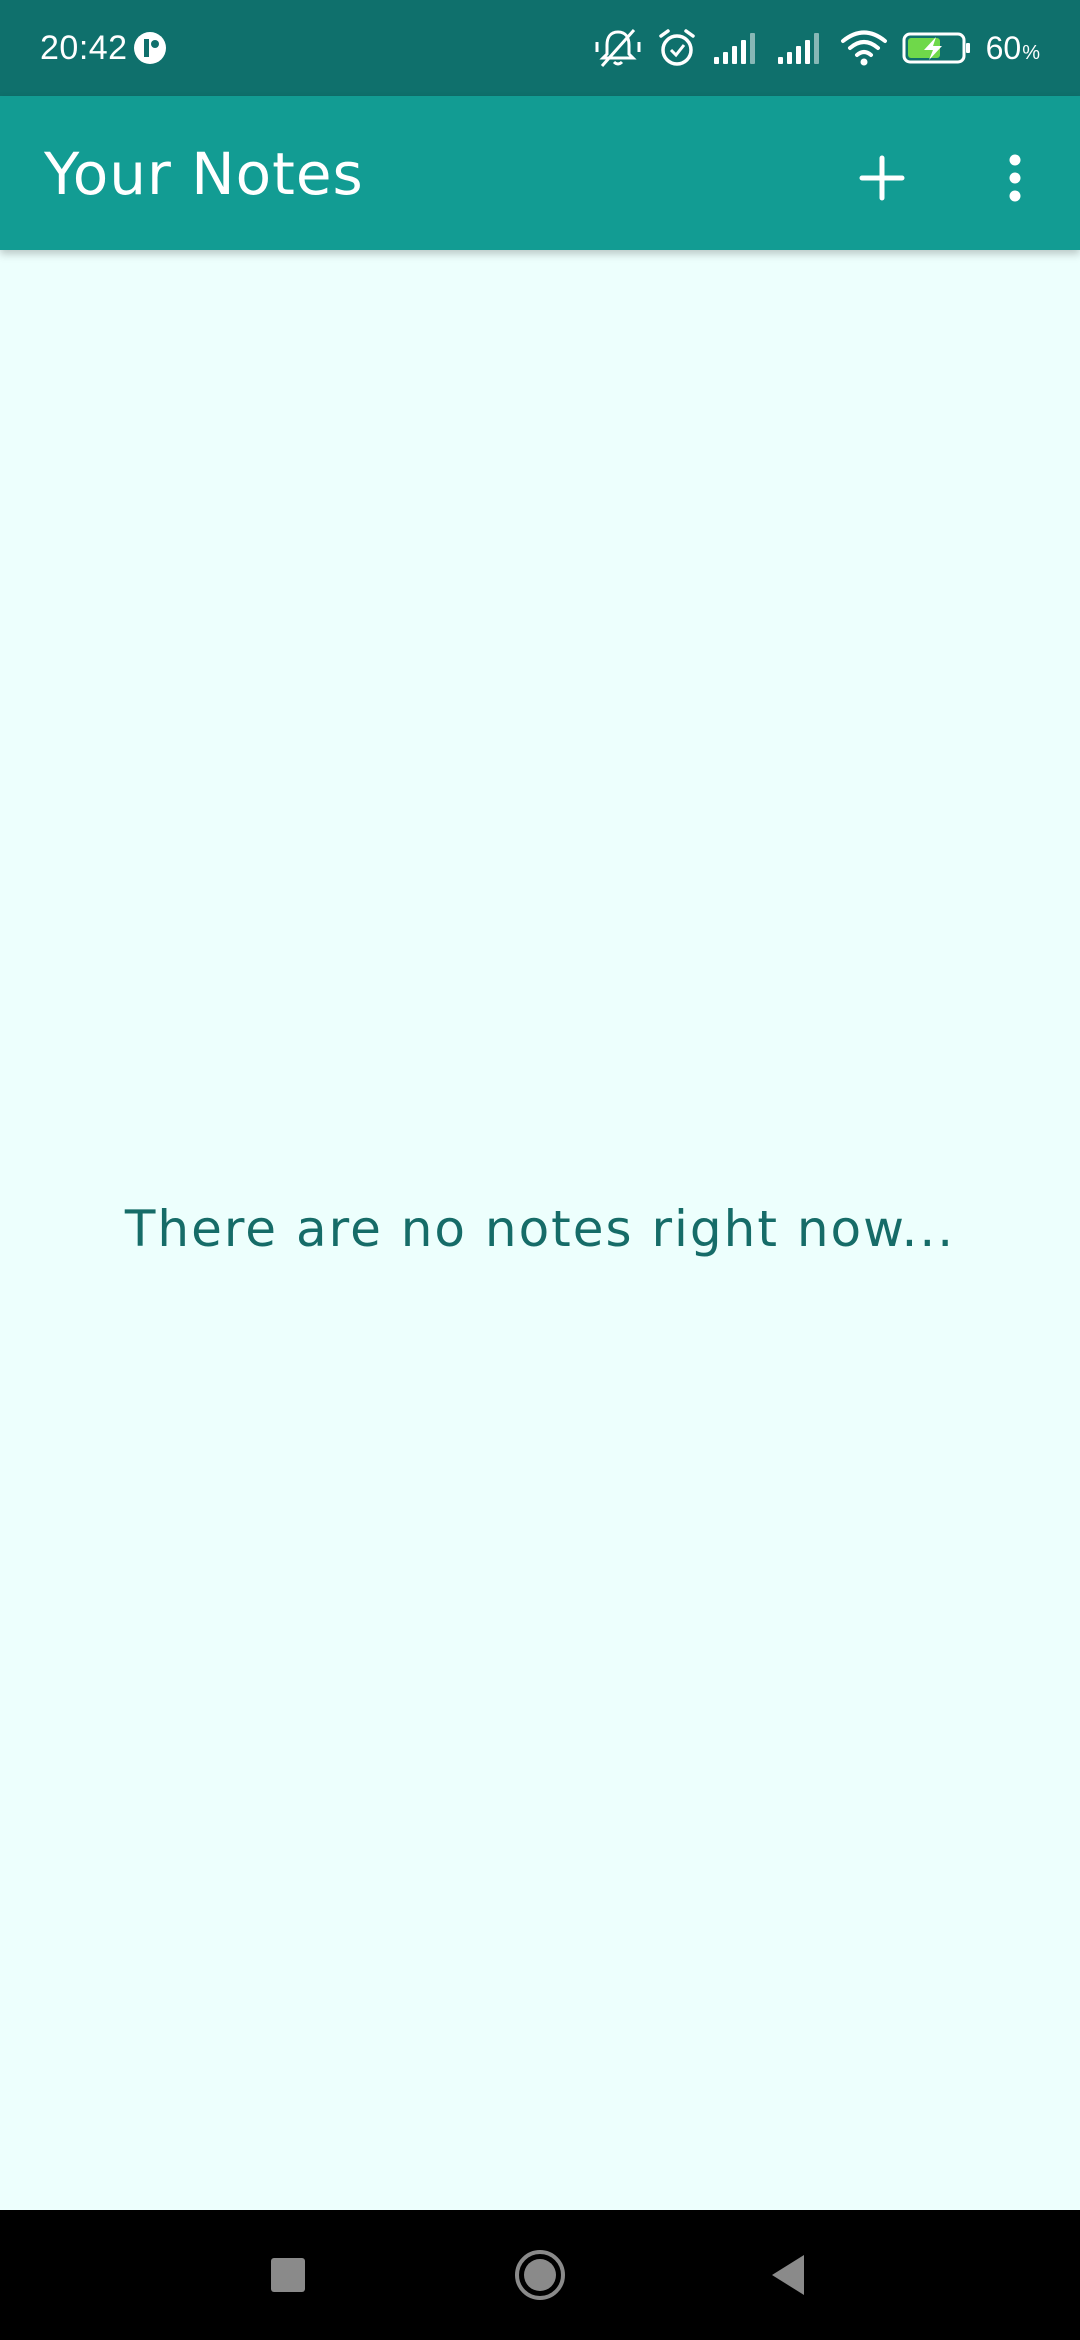 The height and width of the screenshot is (2340, 1080). I want to click on alarm-icon, so click(677, 48).